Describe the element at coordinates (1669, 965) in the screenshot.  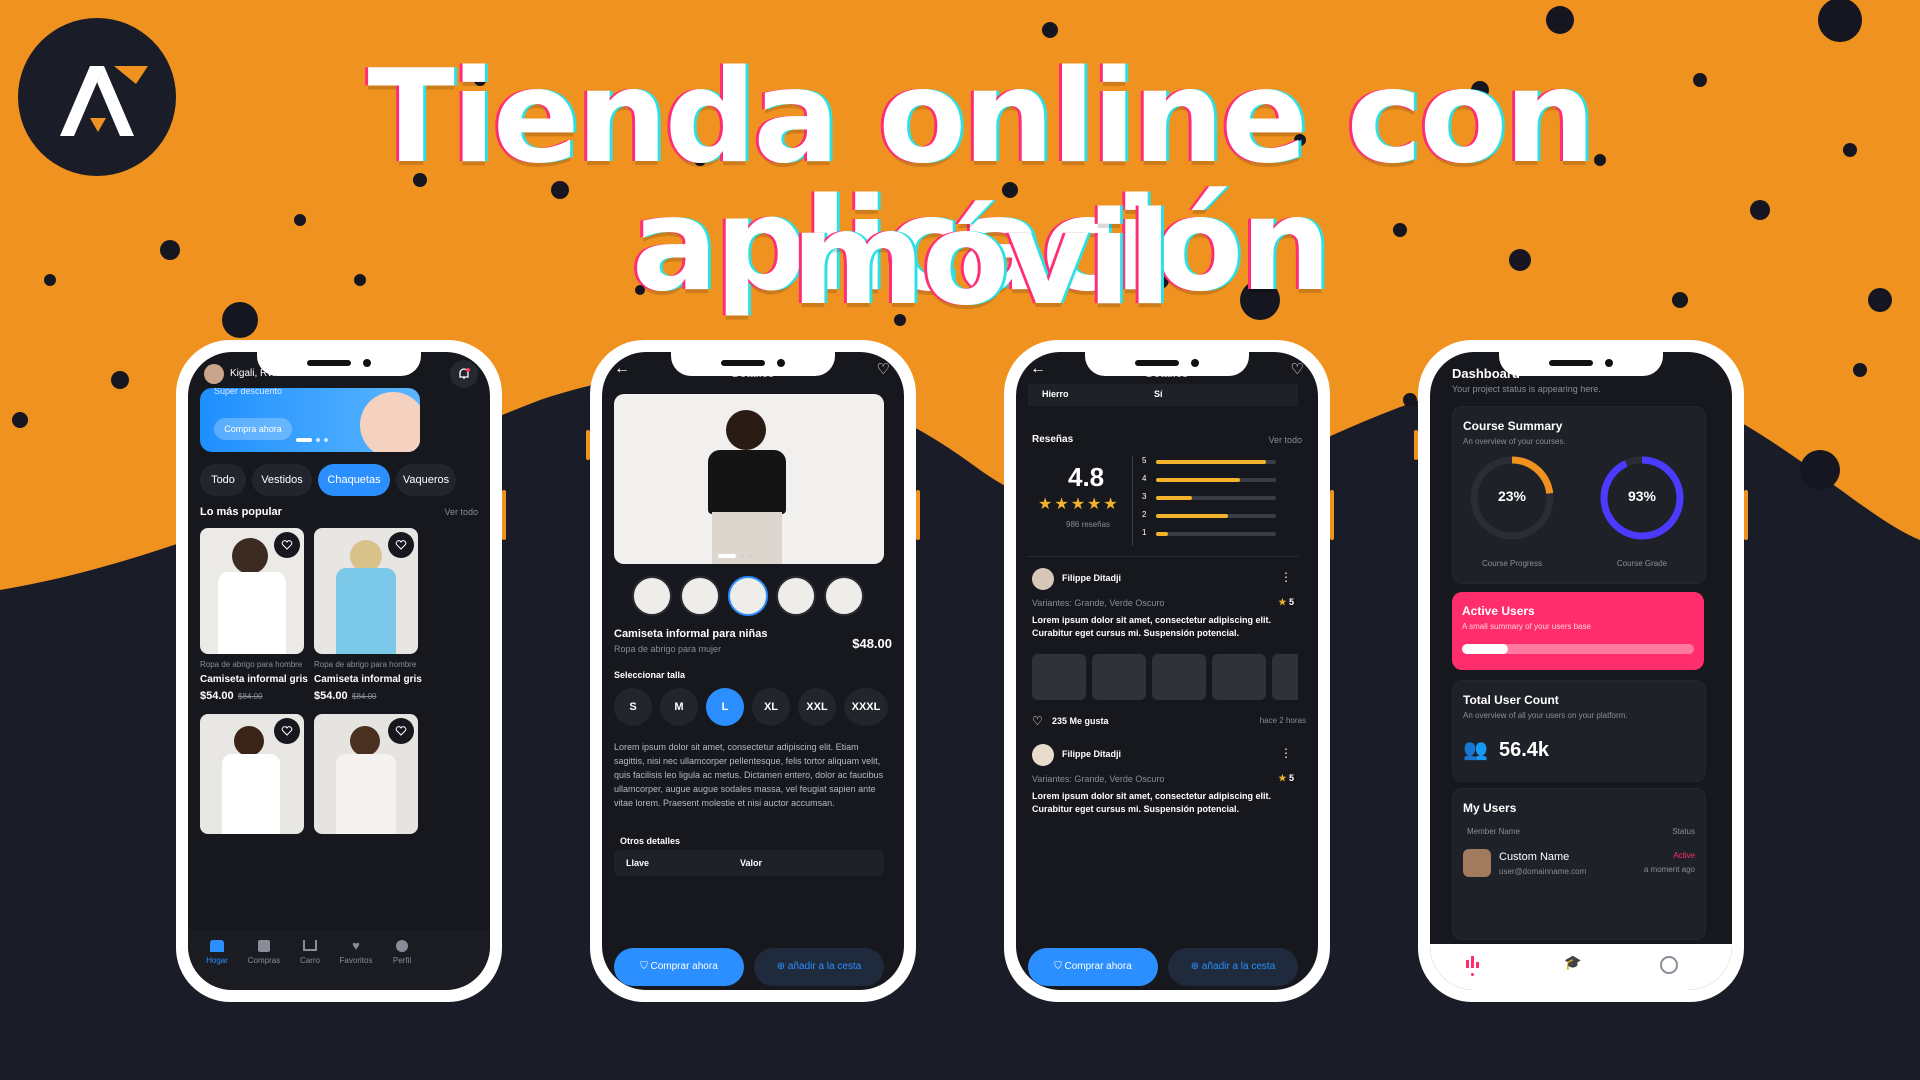
I see `nav-profile-icon` at that location.